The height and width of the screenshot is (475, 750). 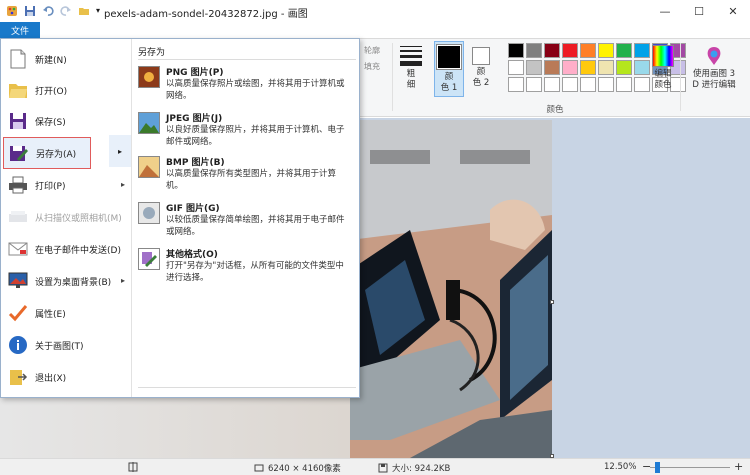 I want to click on save-as-format-jpeg: JPEG 图片(J) 以良好质量保存照片，并将其用于计算机、电子邮件或网络。, so click(x=247, y=132).